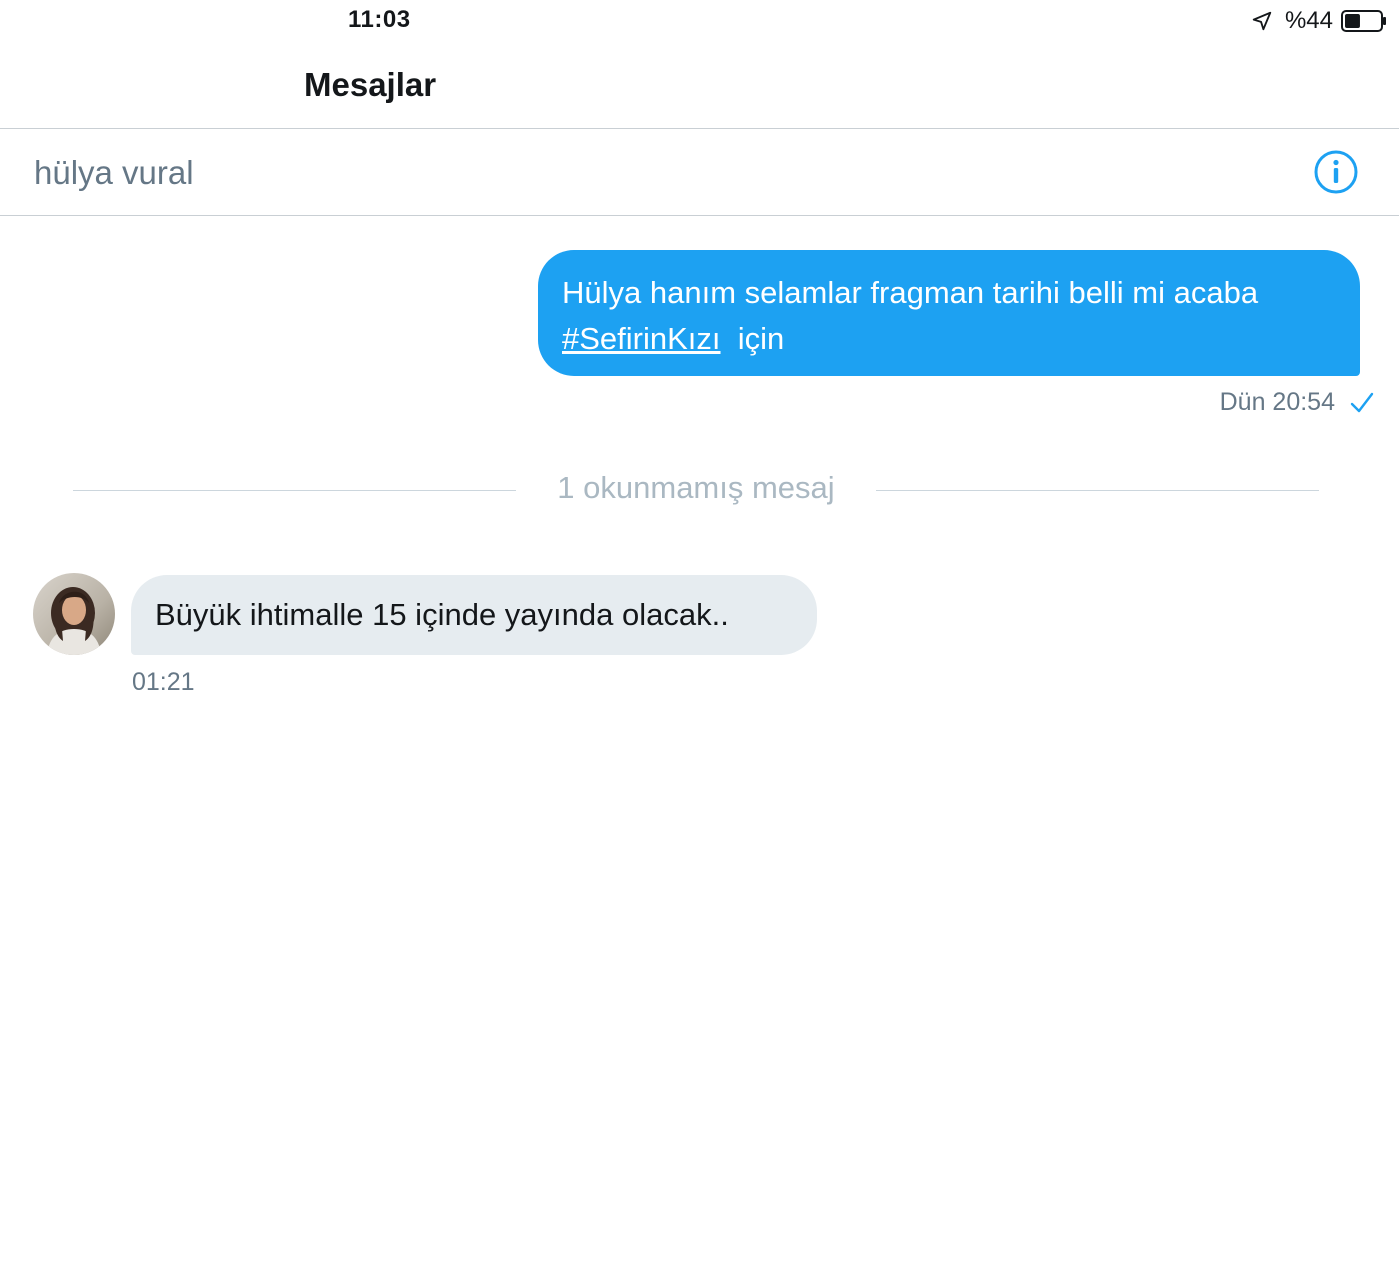 This screenshot has height=1286, width=1399. What do you see at coordinates (1363, 21) in the screenshot?
I see `battery-icon` at bounding box center [1363, 21].